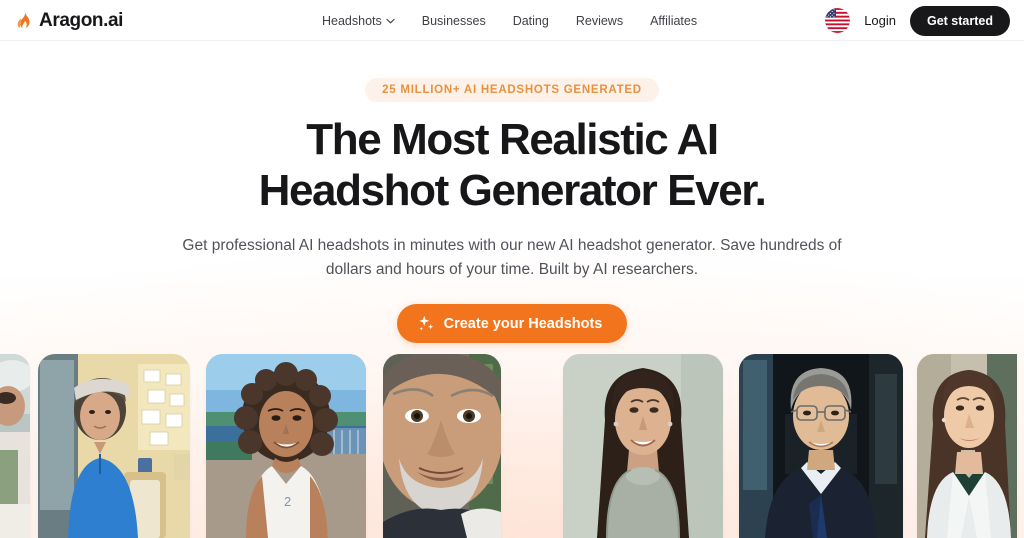  Describe the element at coordinates (390, 21) in the screenshot. I see `chevron-down-icon` at that location.